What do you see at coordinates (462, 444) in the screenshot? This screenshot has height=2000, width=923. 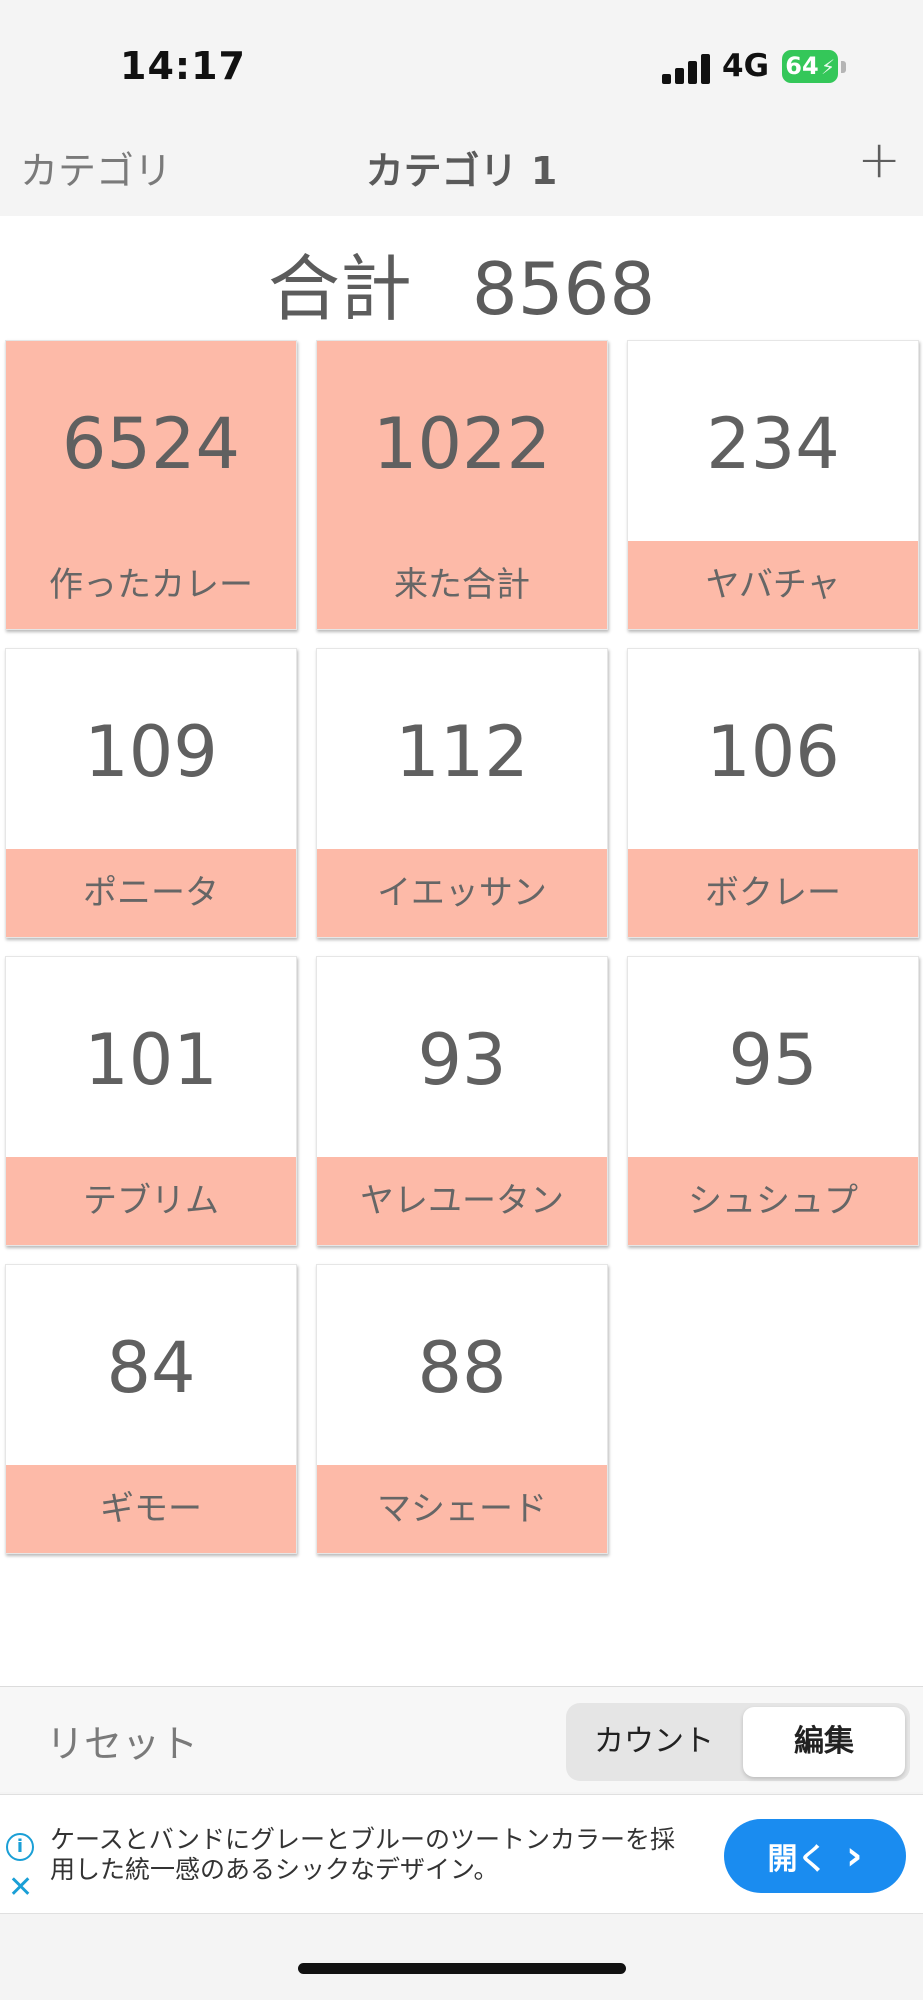 I see `counter-value: 1022` at bounding box center [462, 444].